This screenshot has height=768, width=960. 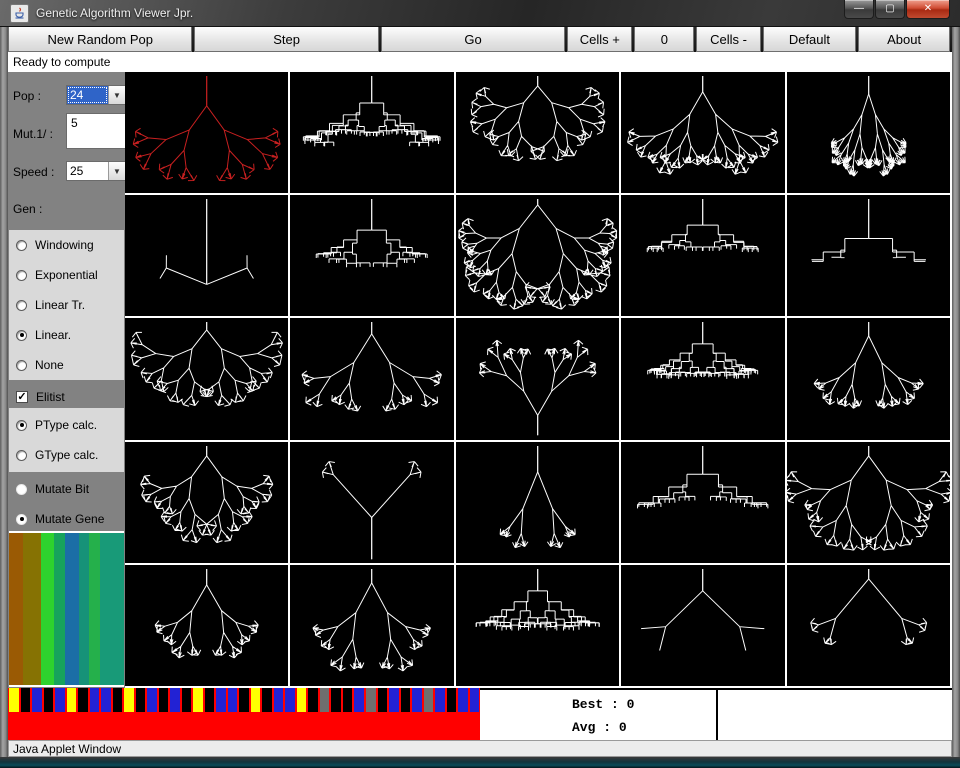 What do you see at coordinates (600, 39) in the screenshot?
I see `toolbar-button-cells-: Cells +` at bounding box center [600, 39].